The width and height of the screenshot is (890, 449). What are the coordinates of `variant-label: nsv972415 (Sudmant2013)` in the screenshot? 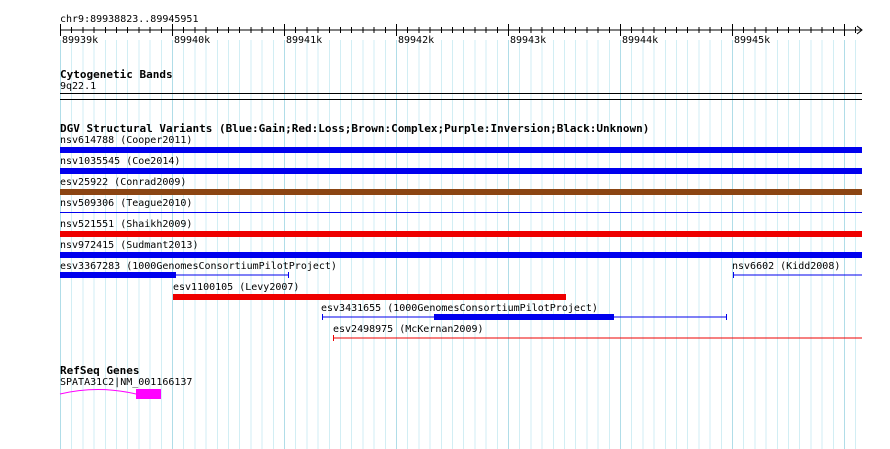 It's located at (129, 245).